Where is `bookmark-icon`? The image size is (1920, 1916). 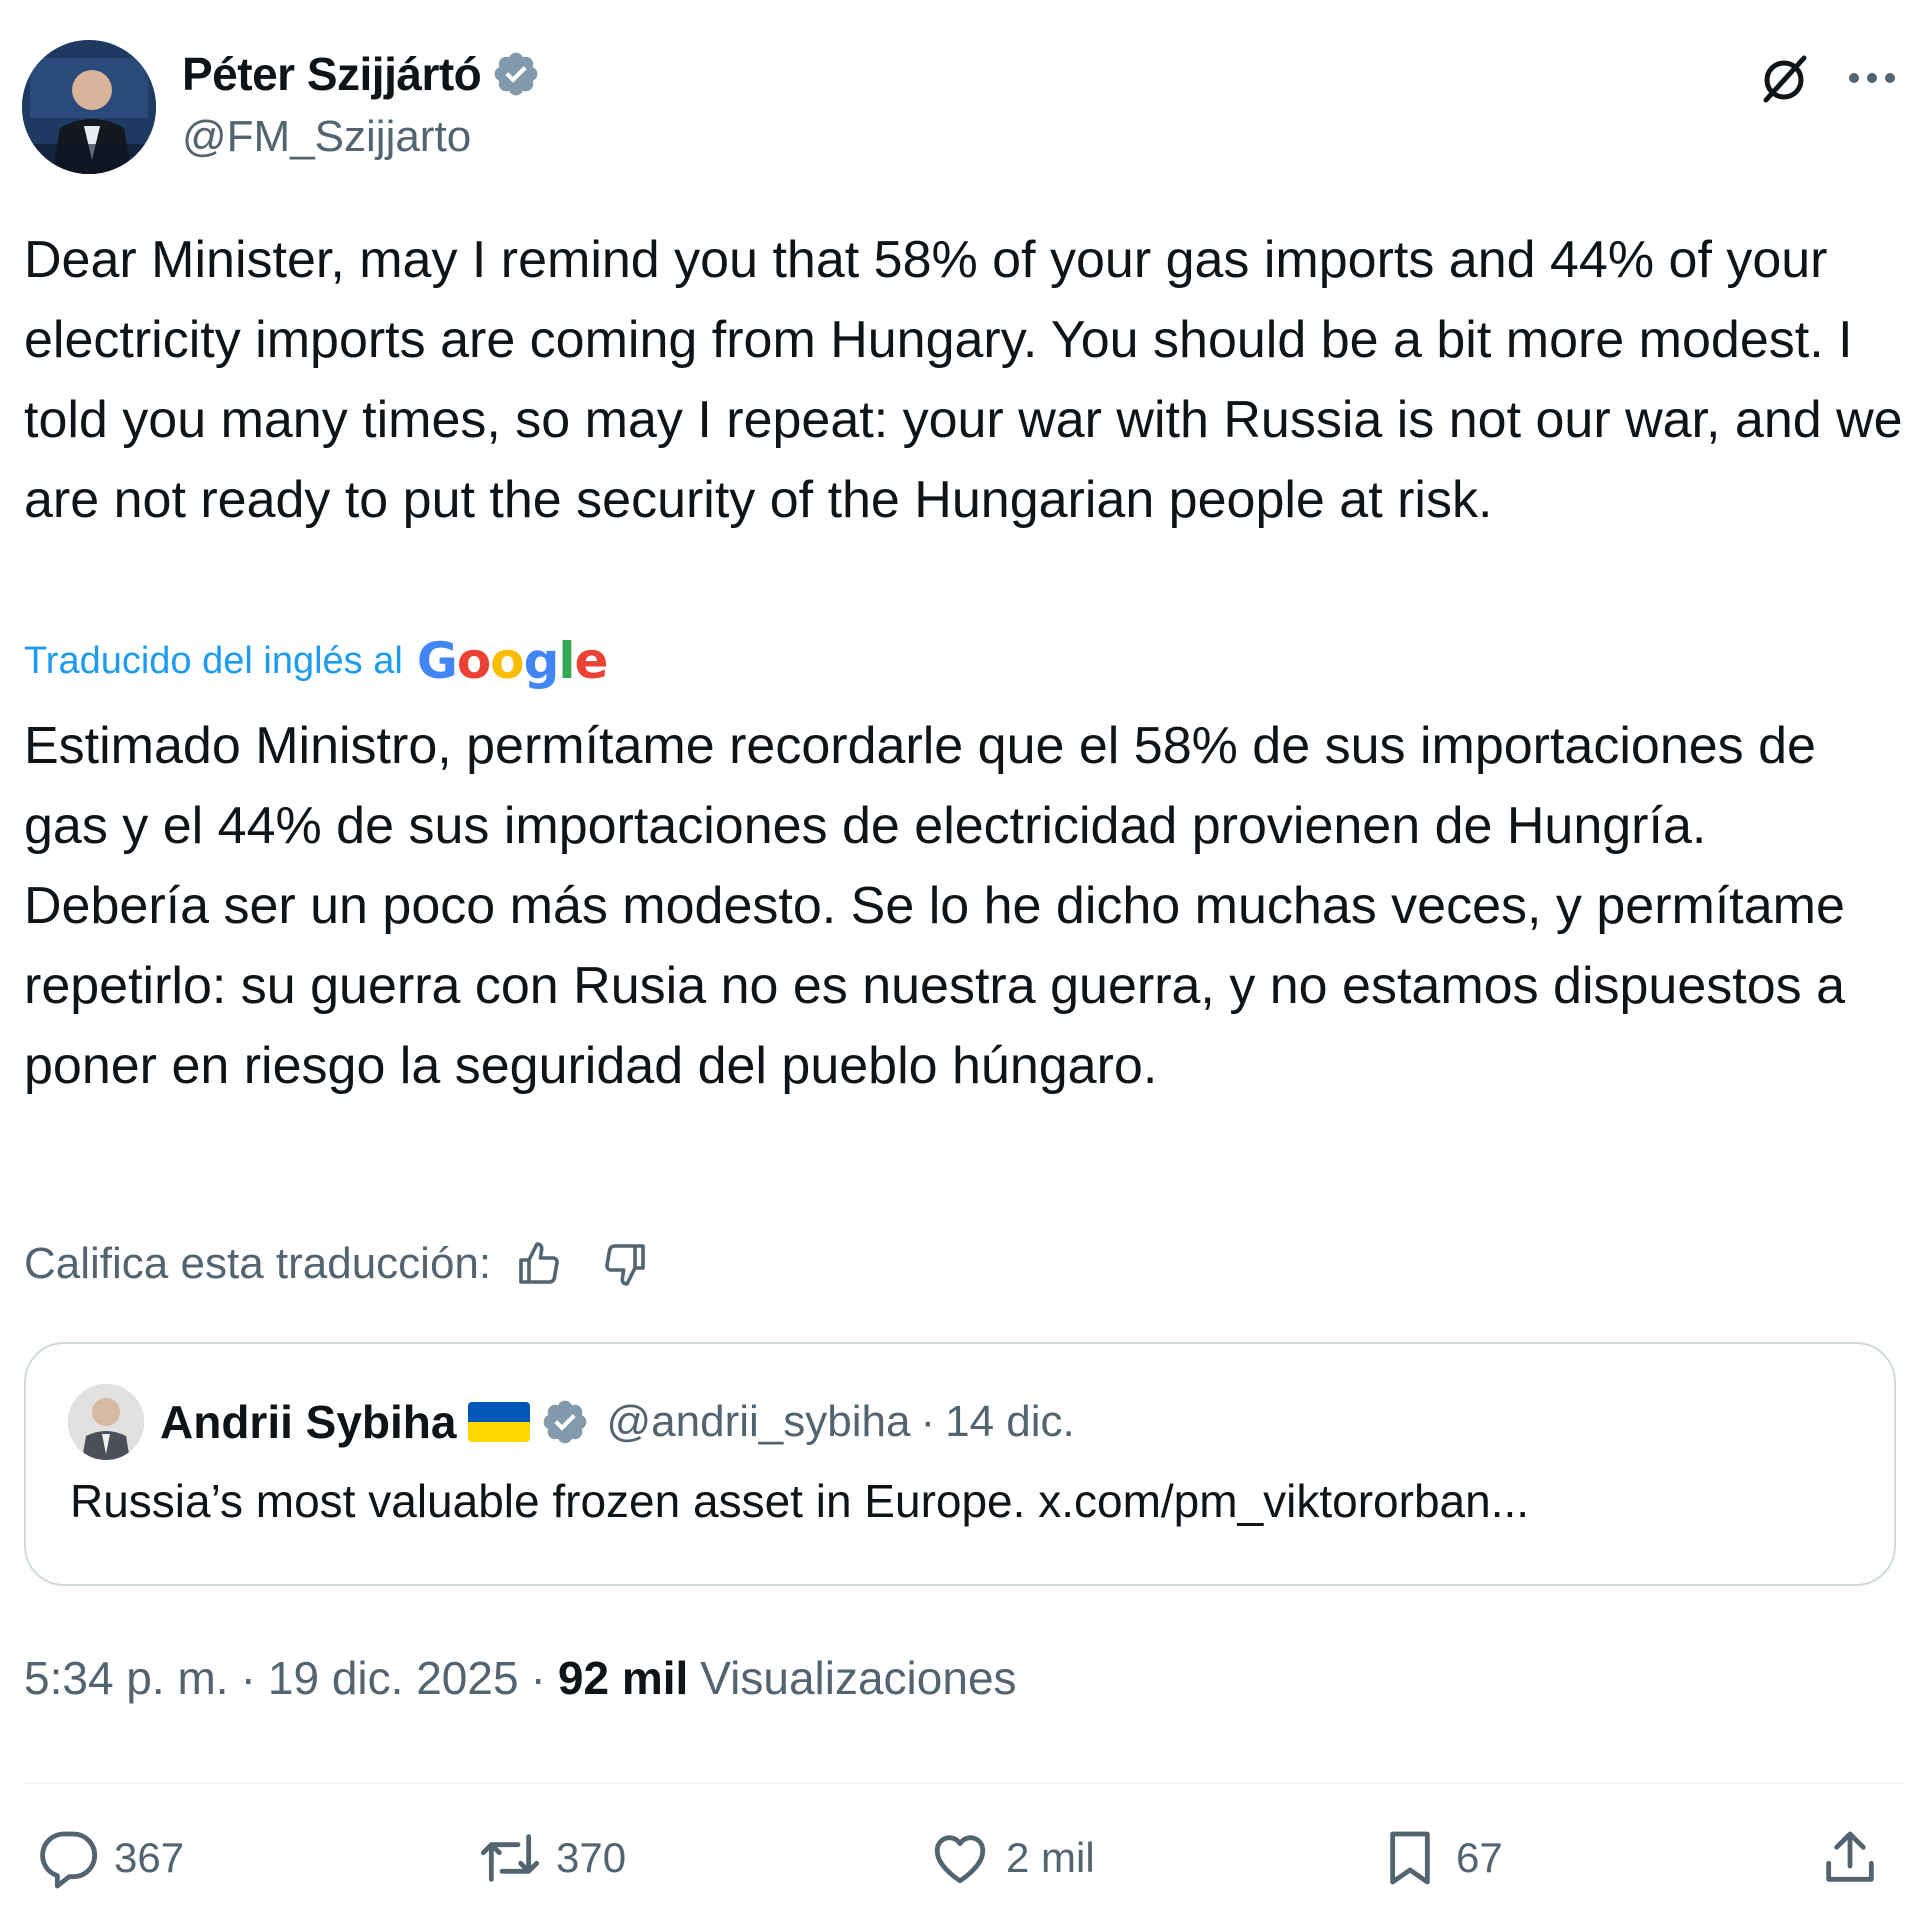
bookmark-icon is located at coordinates (1410, 1858).